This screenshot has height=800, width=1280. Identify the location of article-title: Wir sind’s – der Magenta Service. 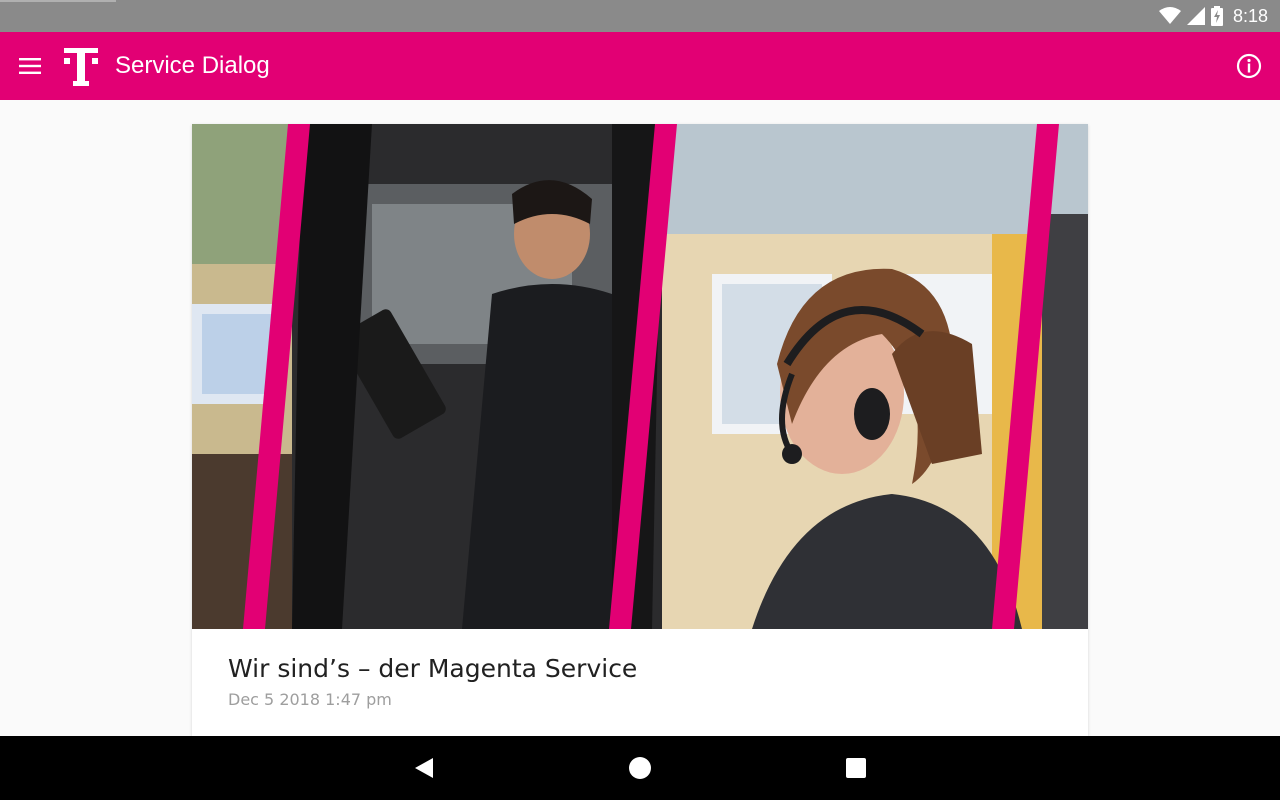
(433, 668).